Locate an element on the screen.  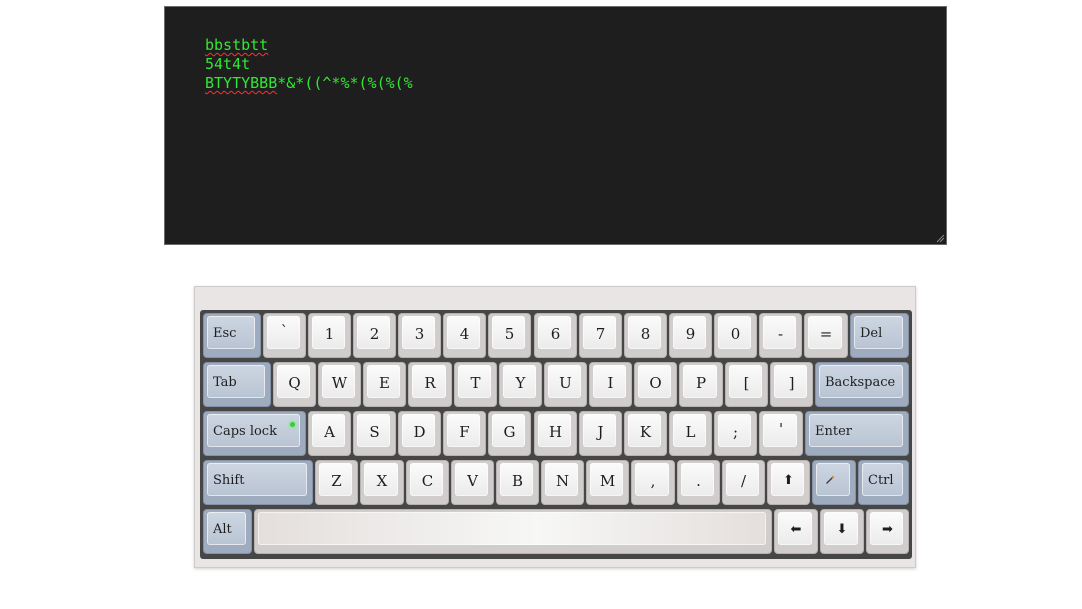
key-2: 2 is located at coordinates (374, 335).